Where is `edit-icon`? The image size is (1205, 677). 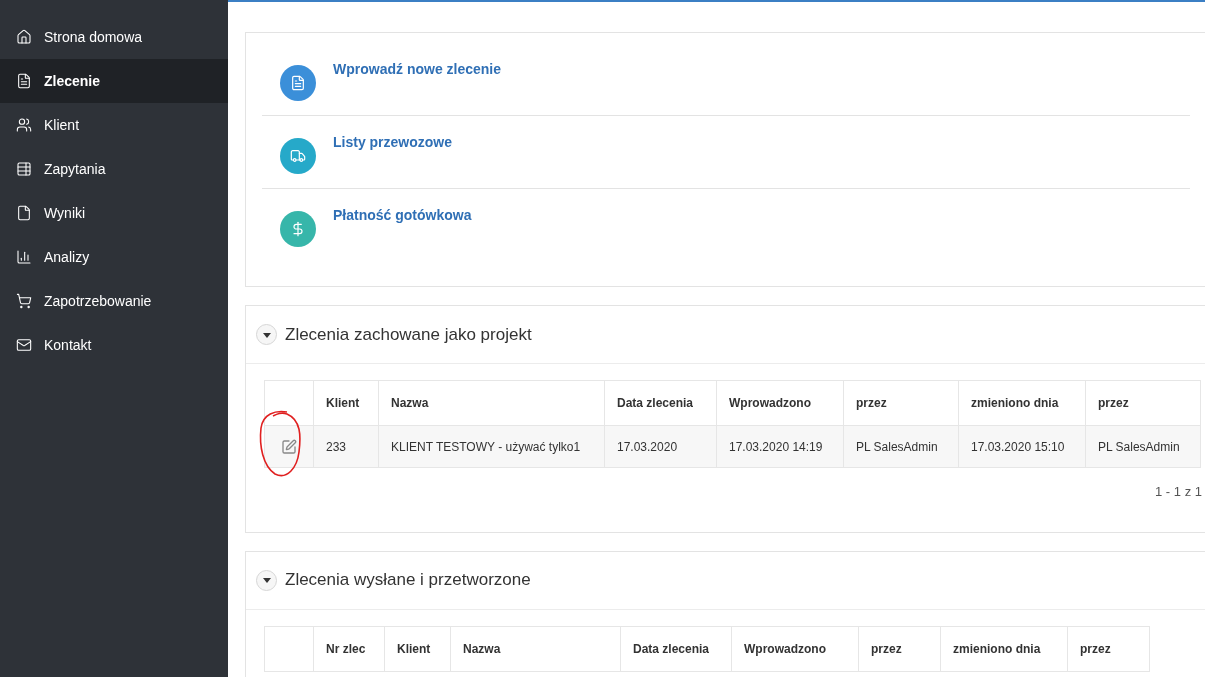
edit-icon is located at coordinates (289, 446).